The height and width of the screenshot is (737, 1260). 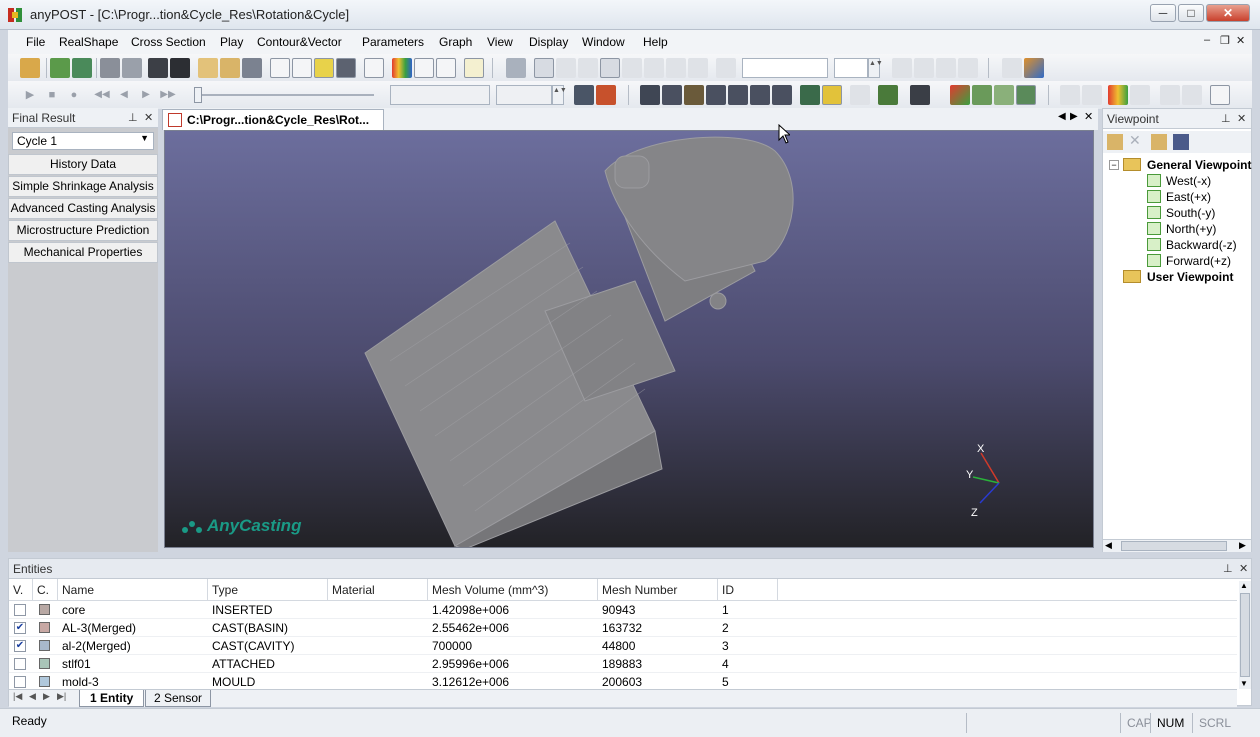 What do you see at coordinates (1188, 197) in the screenshot?
I see `viewpoint-east: East(+x)` at bounding box center [1188, 197].